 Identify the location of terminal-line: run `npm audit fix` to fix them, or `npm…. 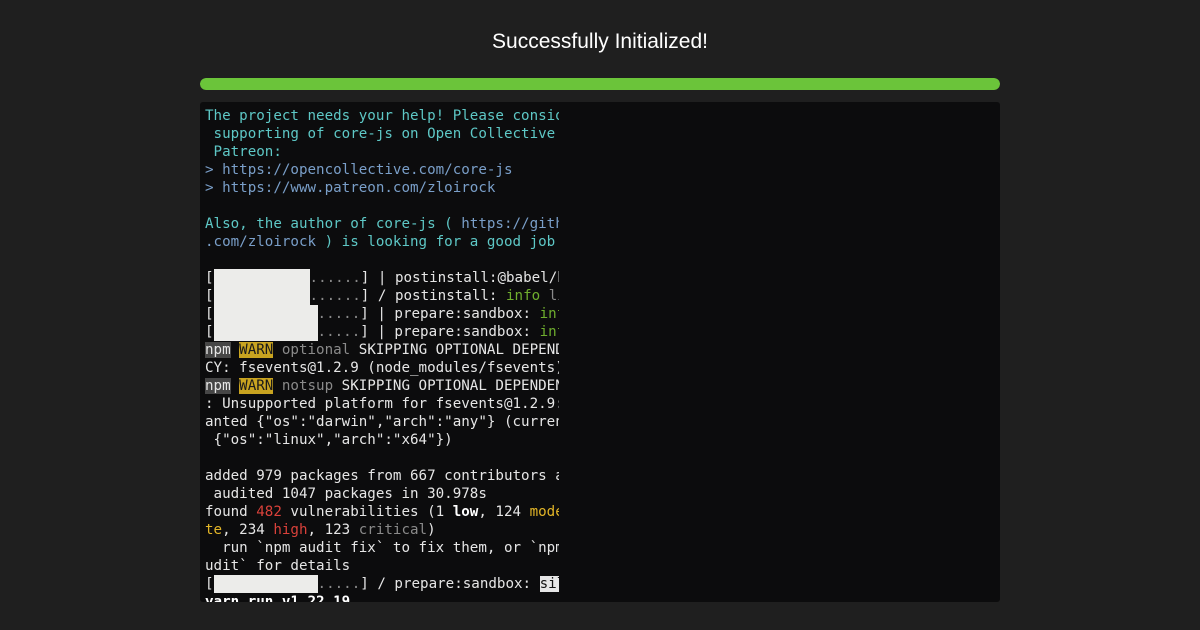
(382, 548).